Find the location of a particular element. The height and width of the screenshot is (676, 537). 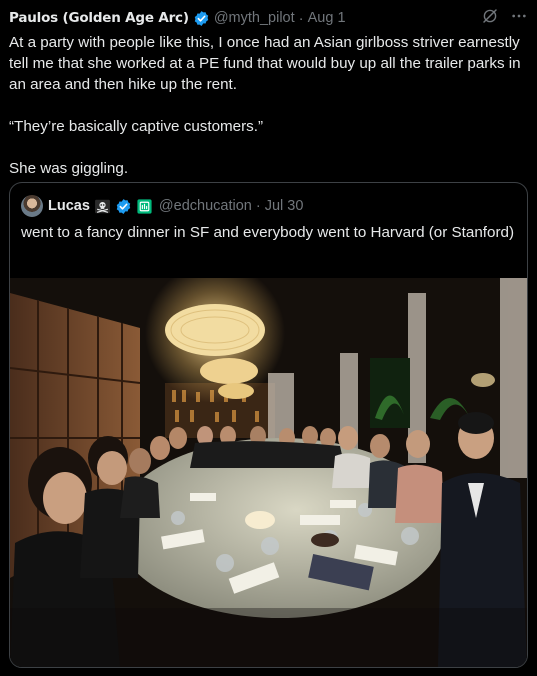

skull-crossbones-icon is located at coordinates (102, 206).